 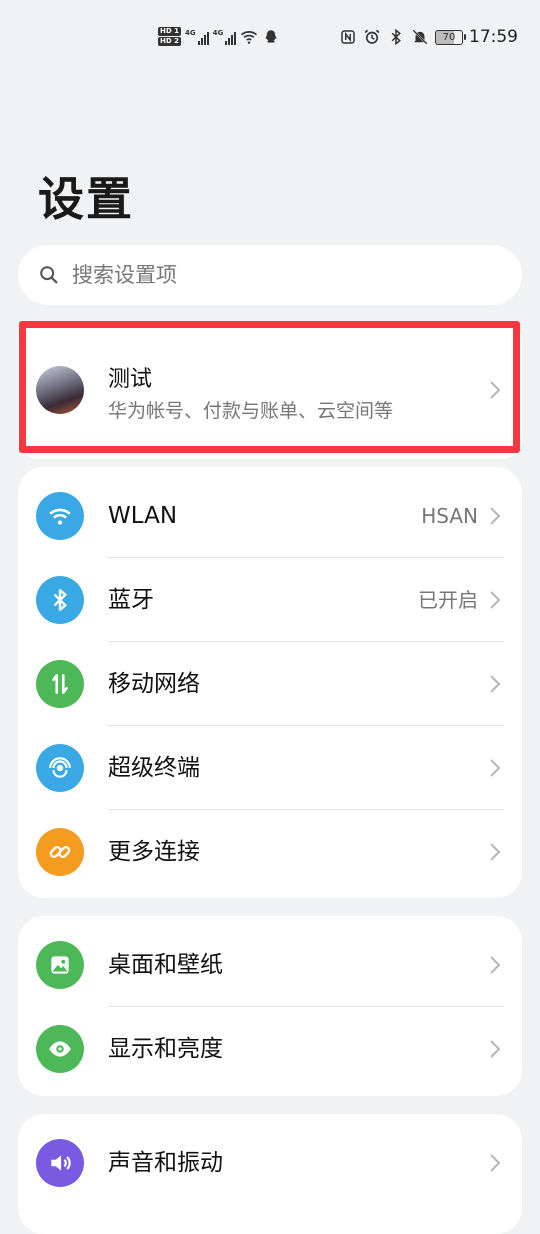 I want to click on row-label: 移动网络, so click(x=154, y=684).